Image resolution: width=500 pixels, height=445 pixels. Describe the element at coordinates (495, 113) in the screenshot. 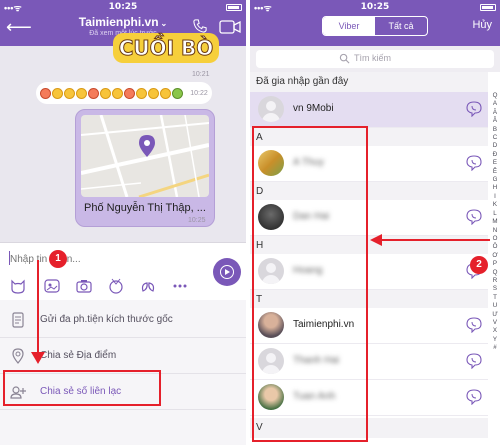

I see `alphabet-index-letter: Ă` at that location.